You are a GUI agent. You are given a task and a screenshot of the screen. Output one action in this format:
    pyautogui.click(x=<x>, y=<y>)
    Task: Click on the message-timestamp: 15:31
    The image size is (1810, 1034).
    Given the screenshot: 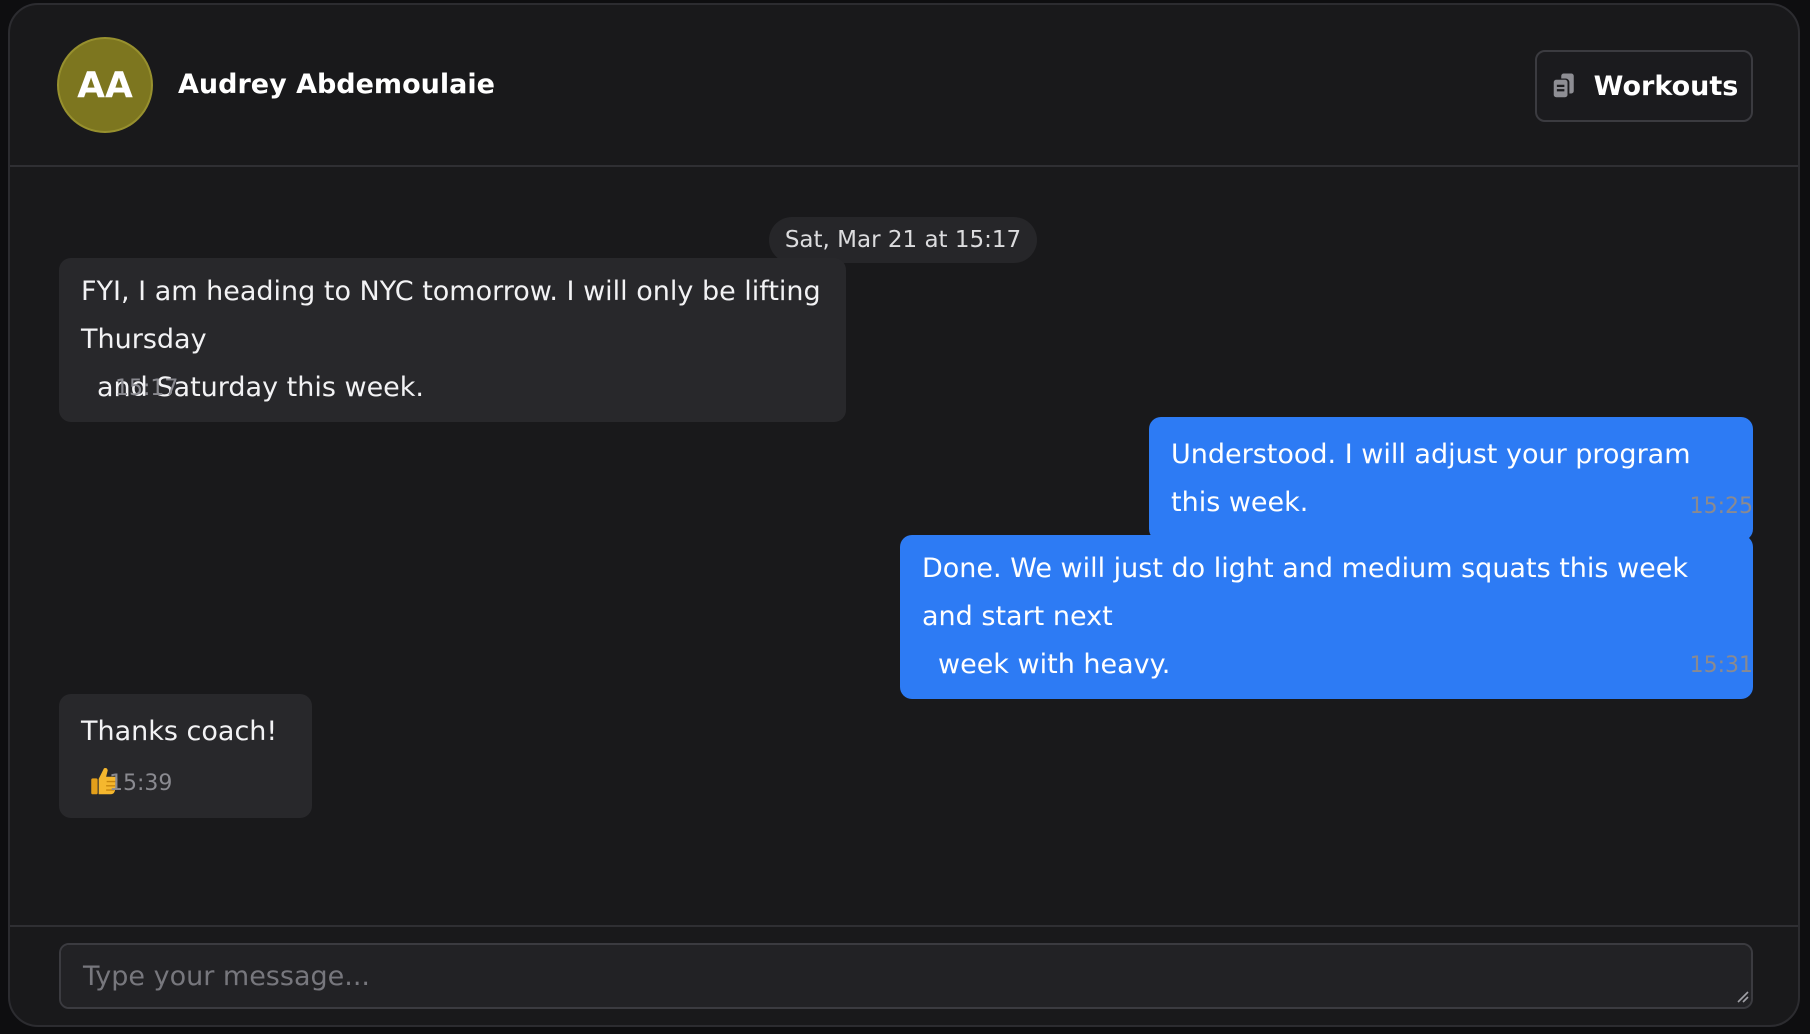 What is the action you would take?
    pyautogui.click(x=1721, y=665)
    